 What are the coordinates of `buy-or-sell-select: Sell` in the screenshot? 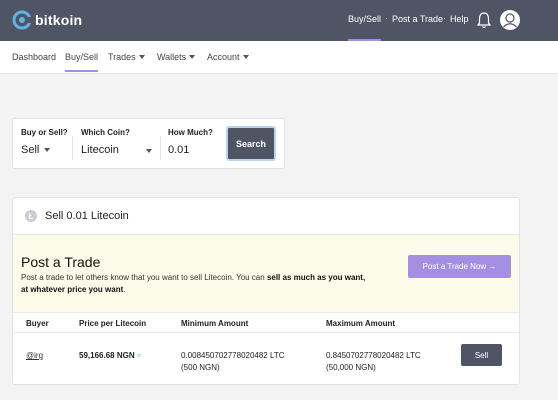 It's located at (36, 150).